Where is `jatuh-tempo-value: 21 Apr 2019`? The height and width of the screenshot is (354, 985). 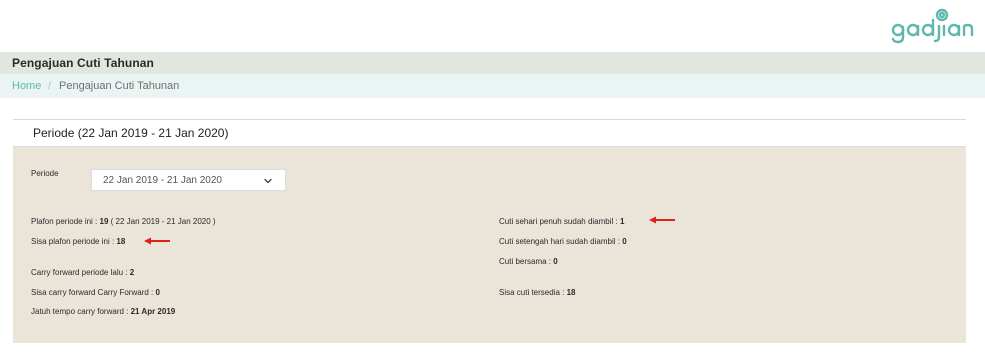
jatuh-tempo-value: 21 Apr 2019 is located at coordinates (153, 311).